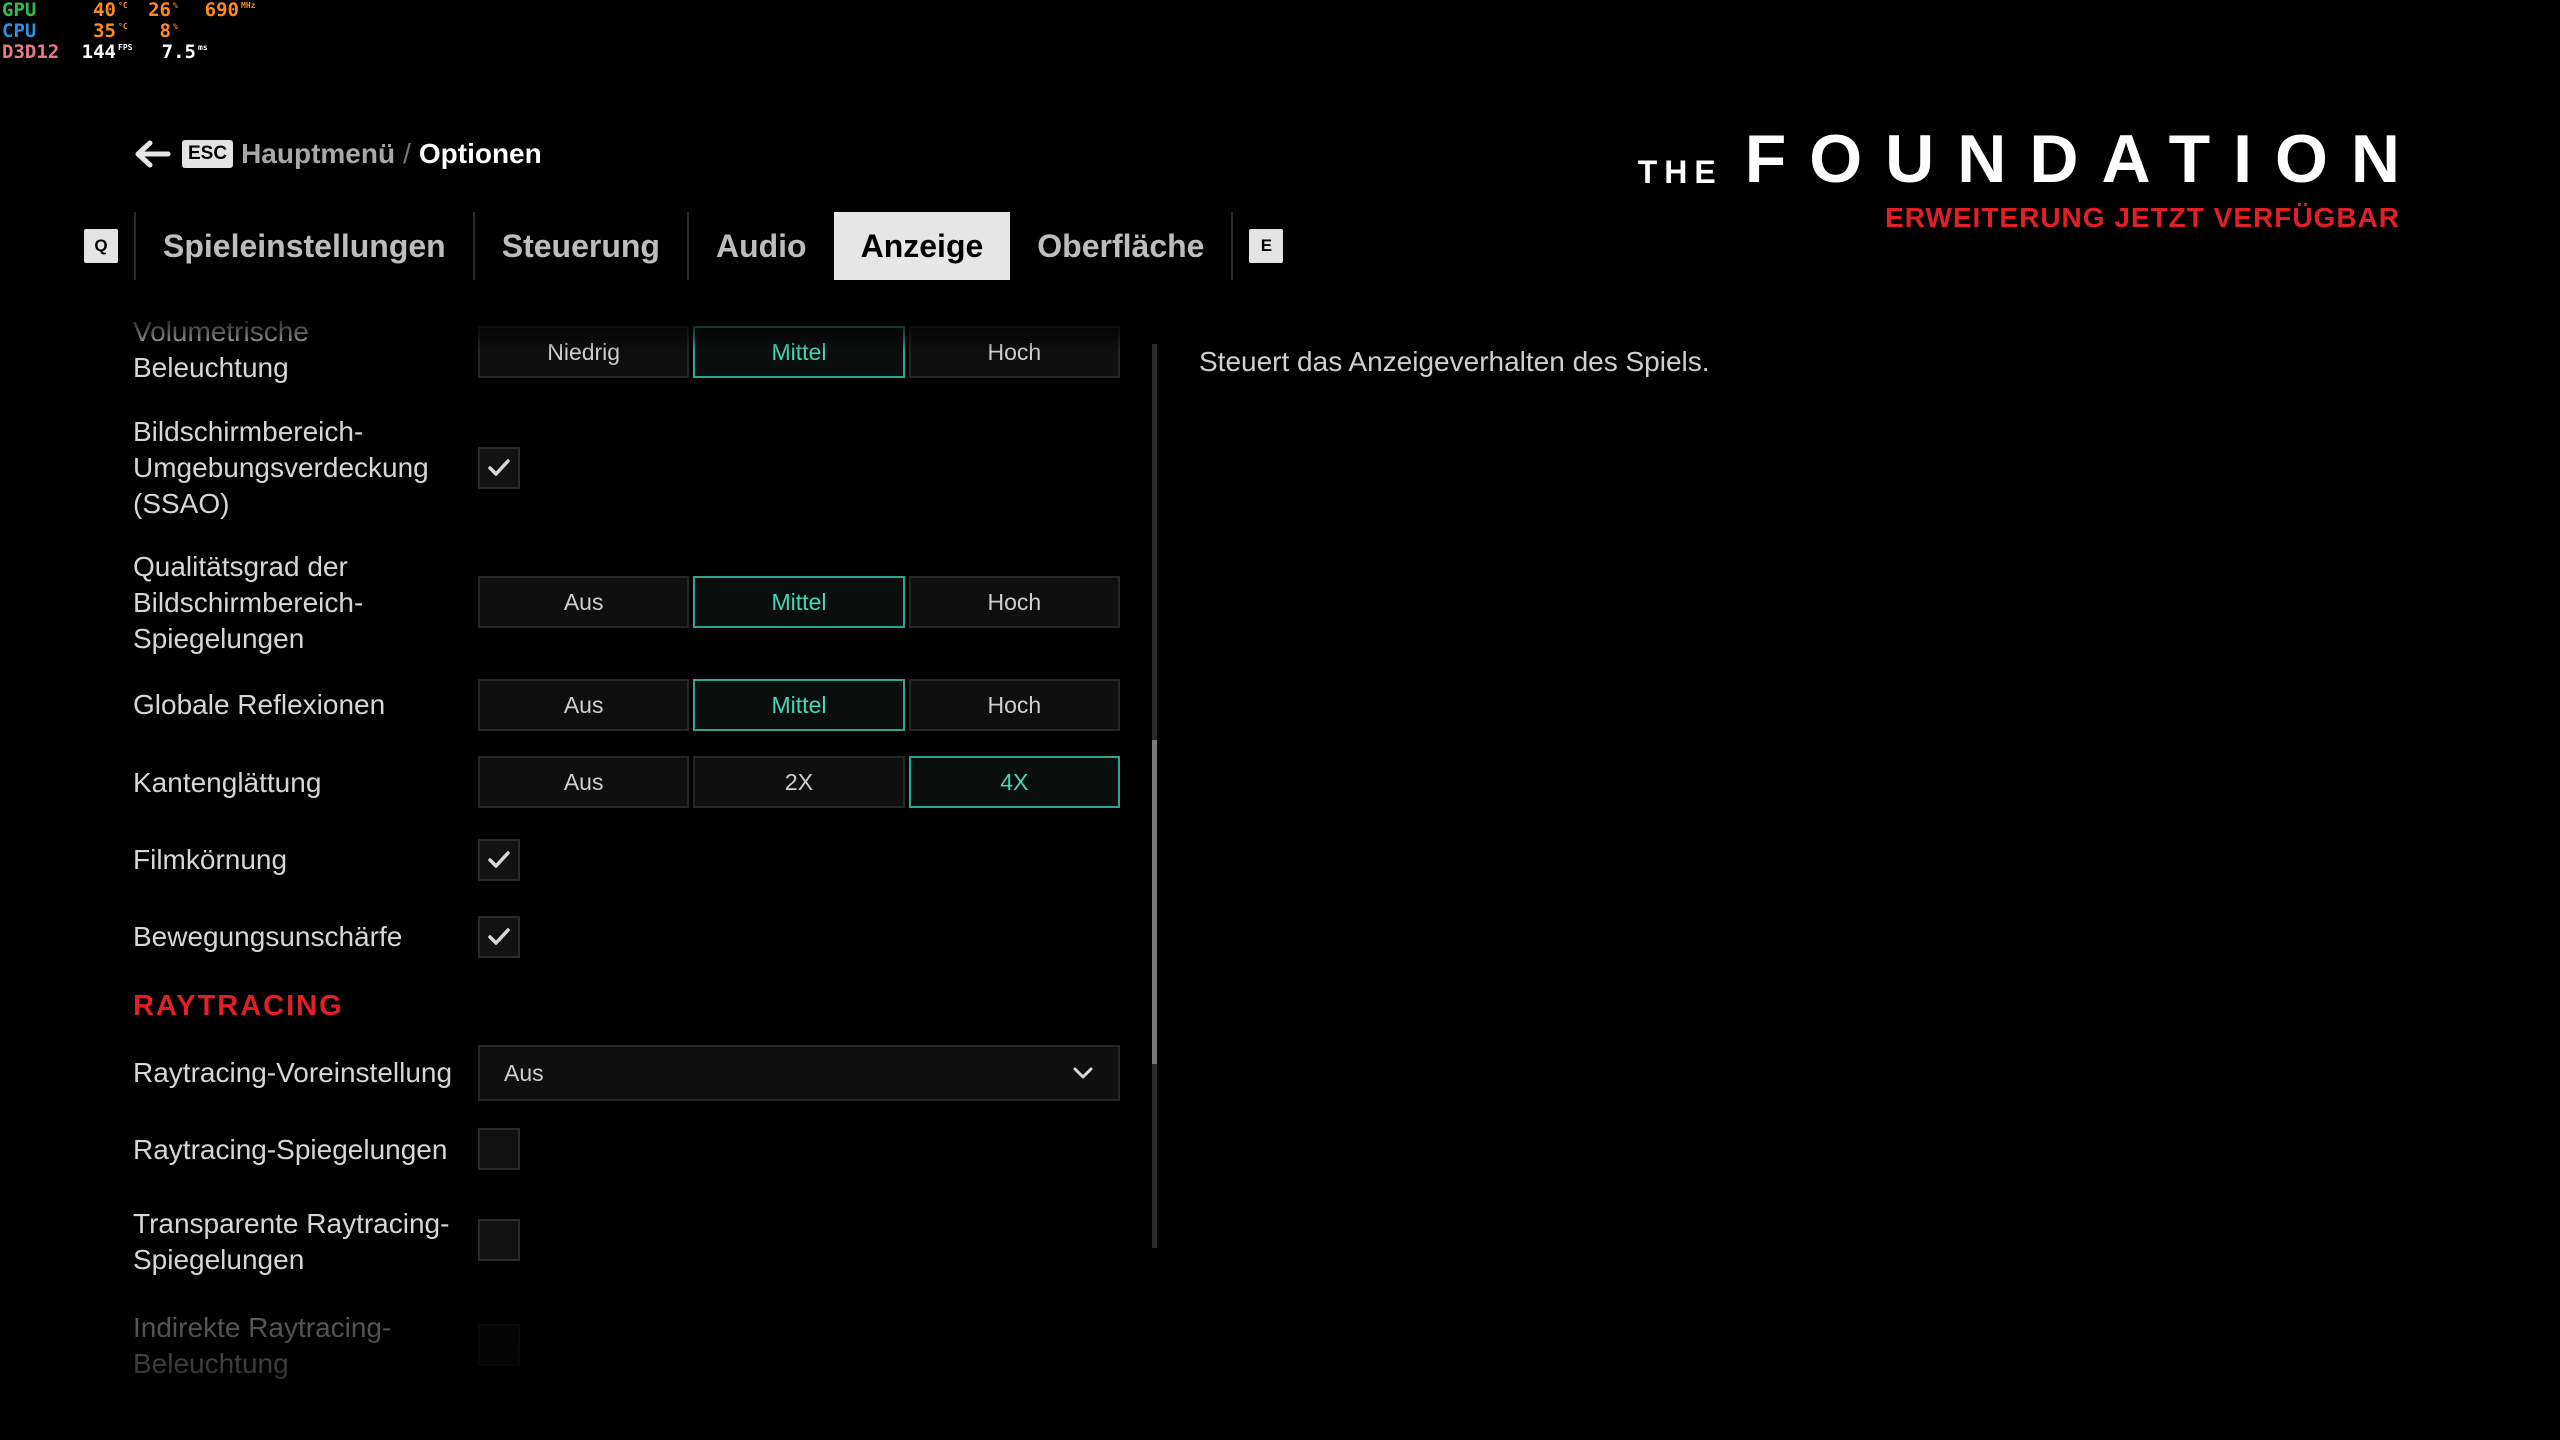 This screenshot has height=1440, width=2560. I want to click on setting-label-rt-indirect: Indirekte Raytracing-Beleuchtung, so click(262, 1345).